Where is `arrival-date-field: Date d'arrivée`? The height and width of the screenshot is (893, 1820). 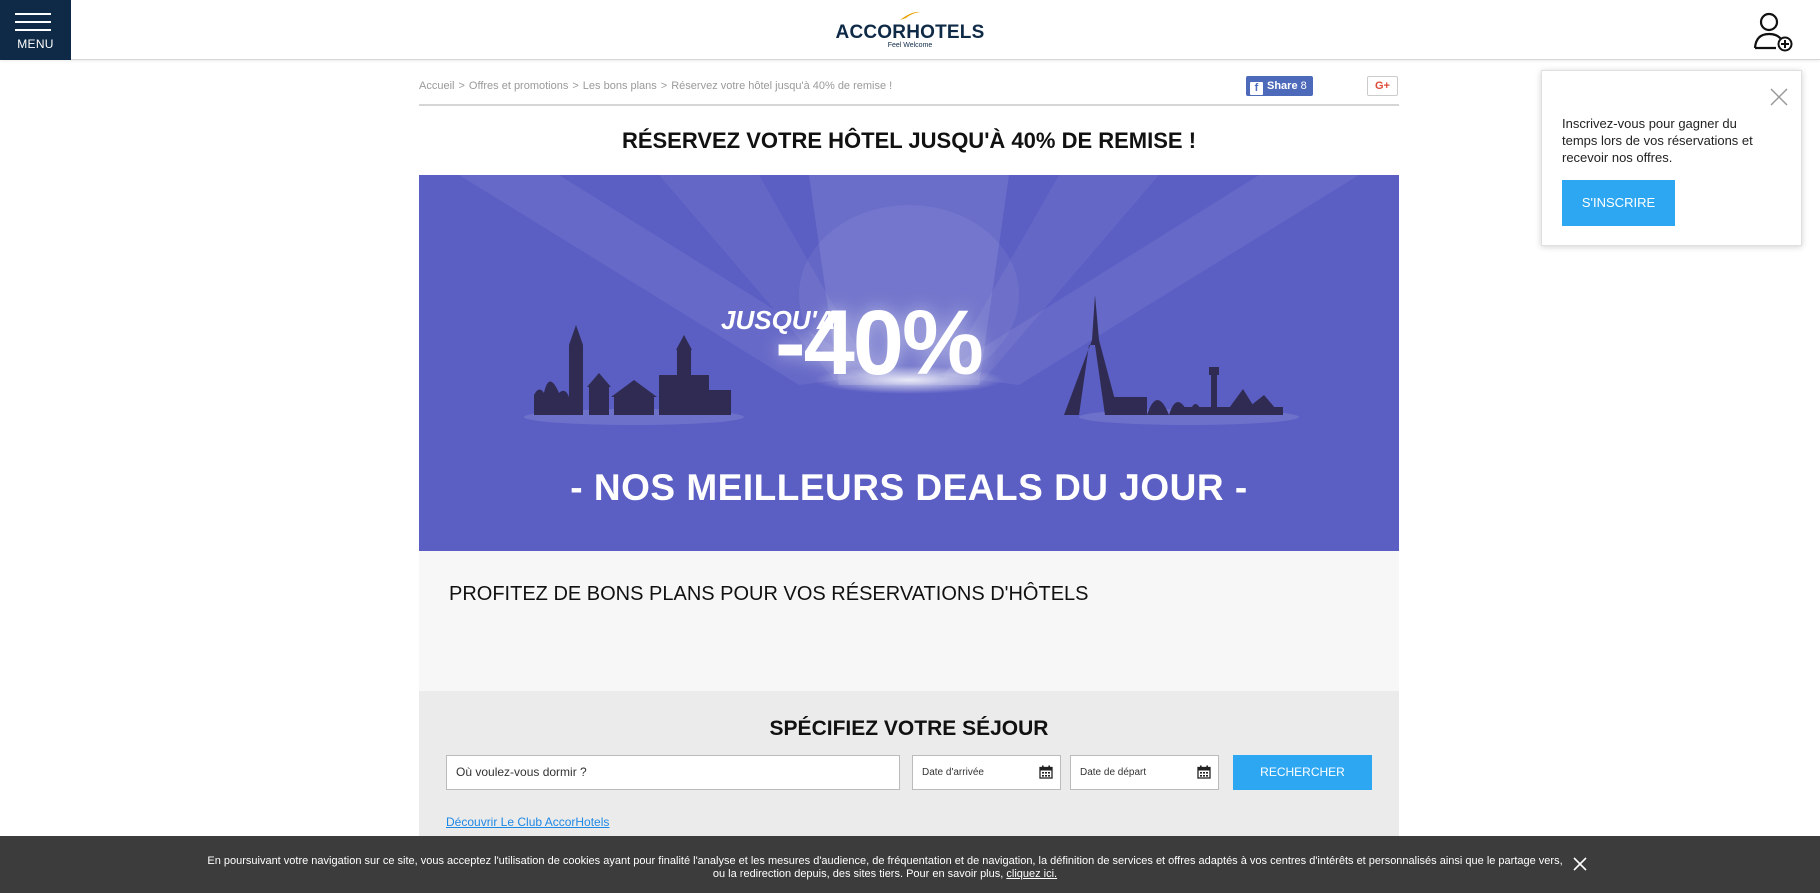
arrival-date-field: Date d'arrivée is located at coordinates (986, 772).